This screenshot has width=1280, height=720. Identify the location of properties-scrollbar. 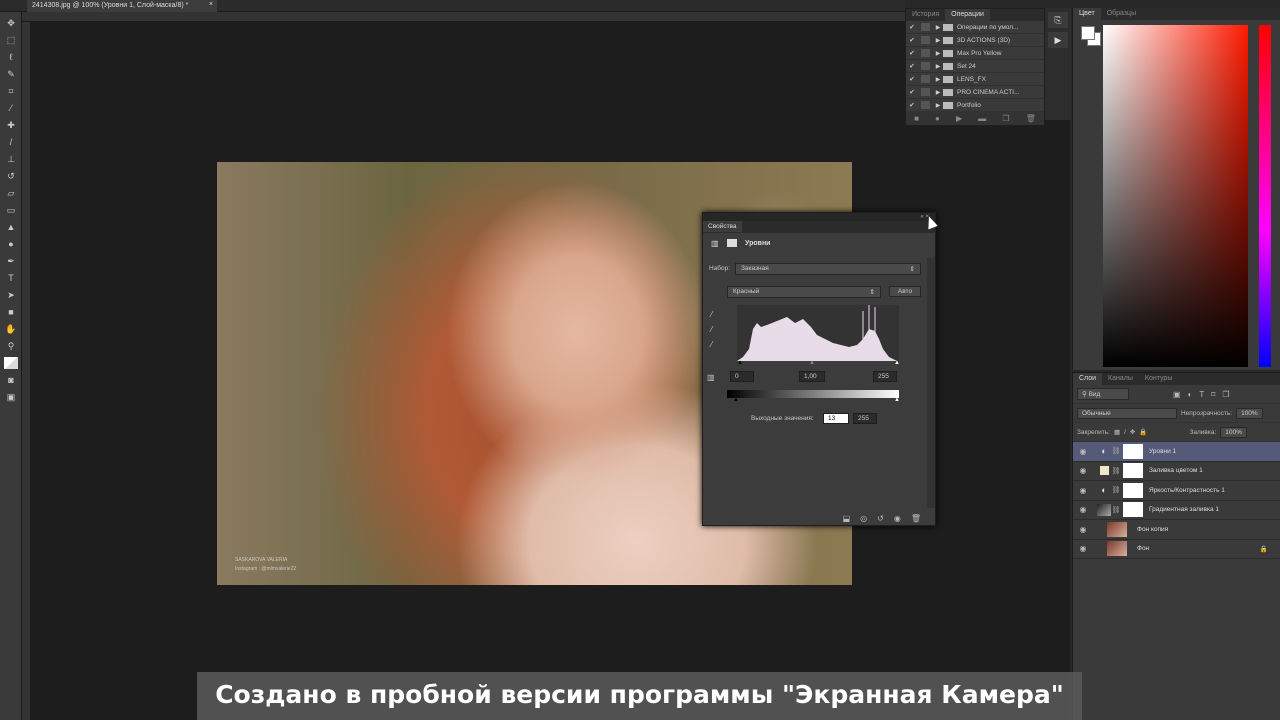
(931, 383).